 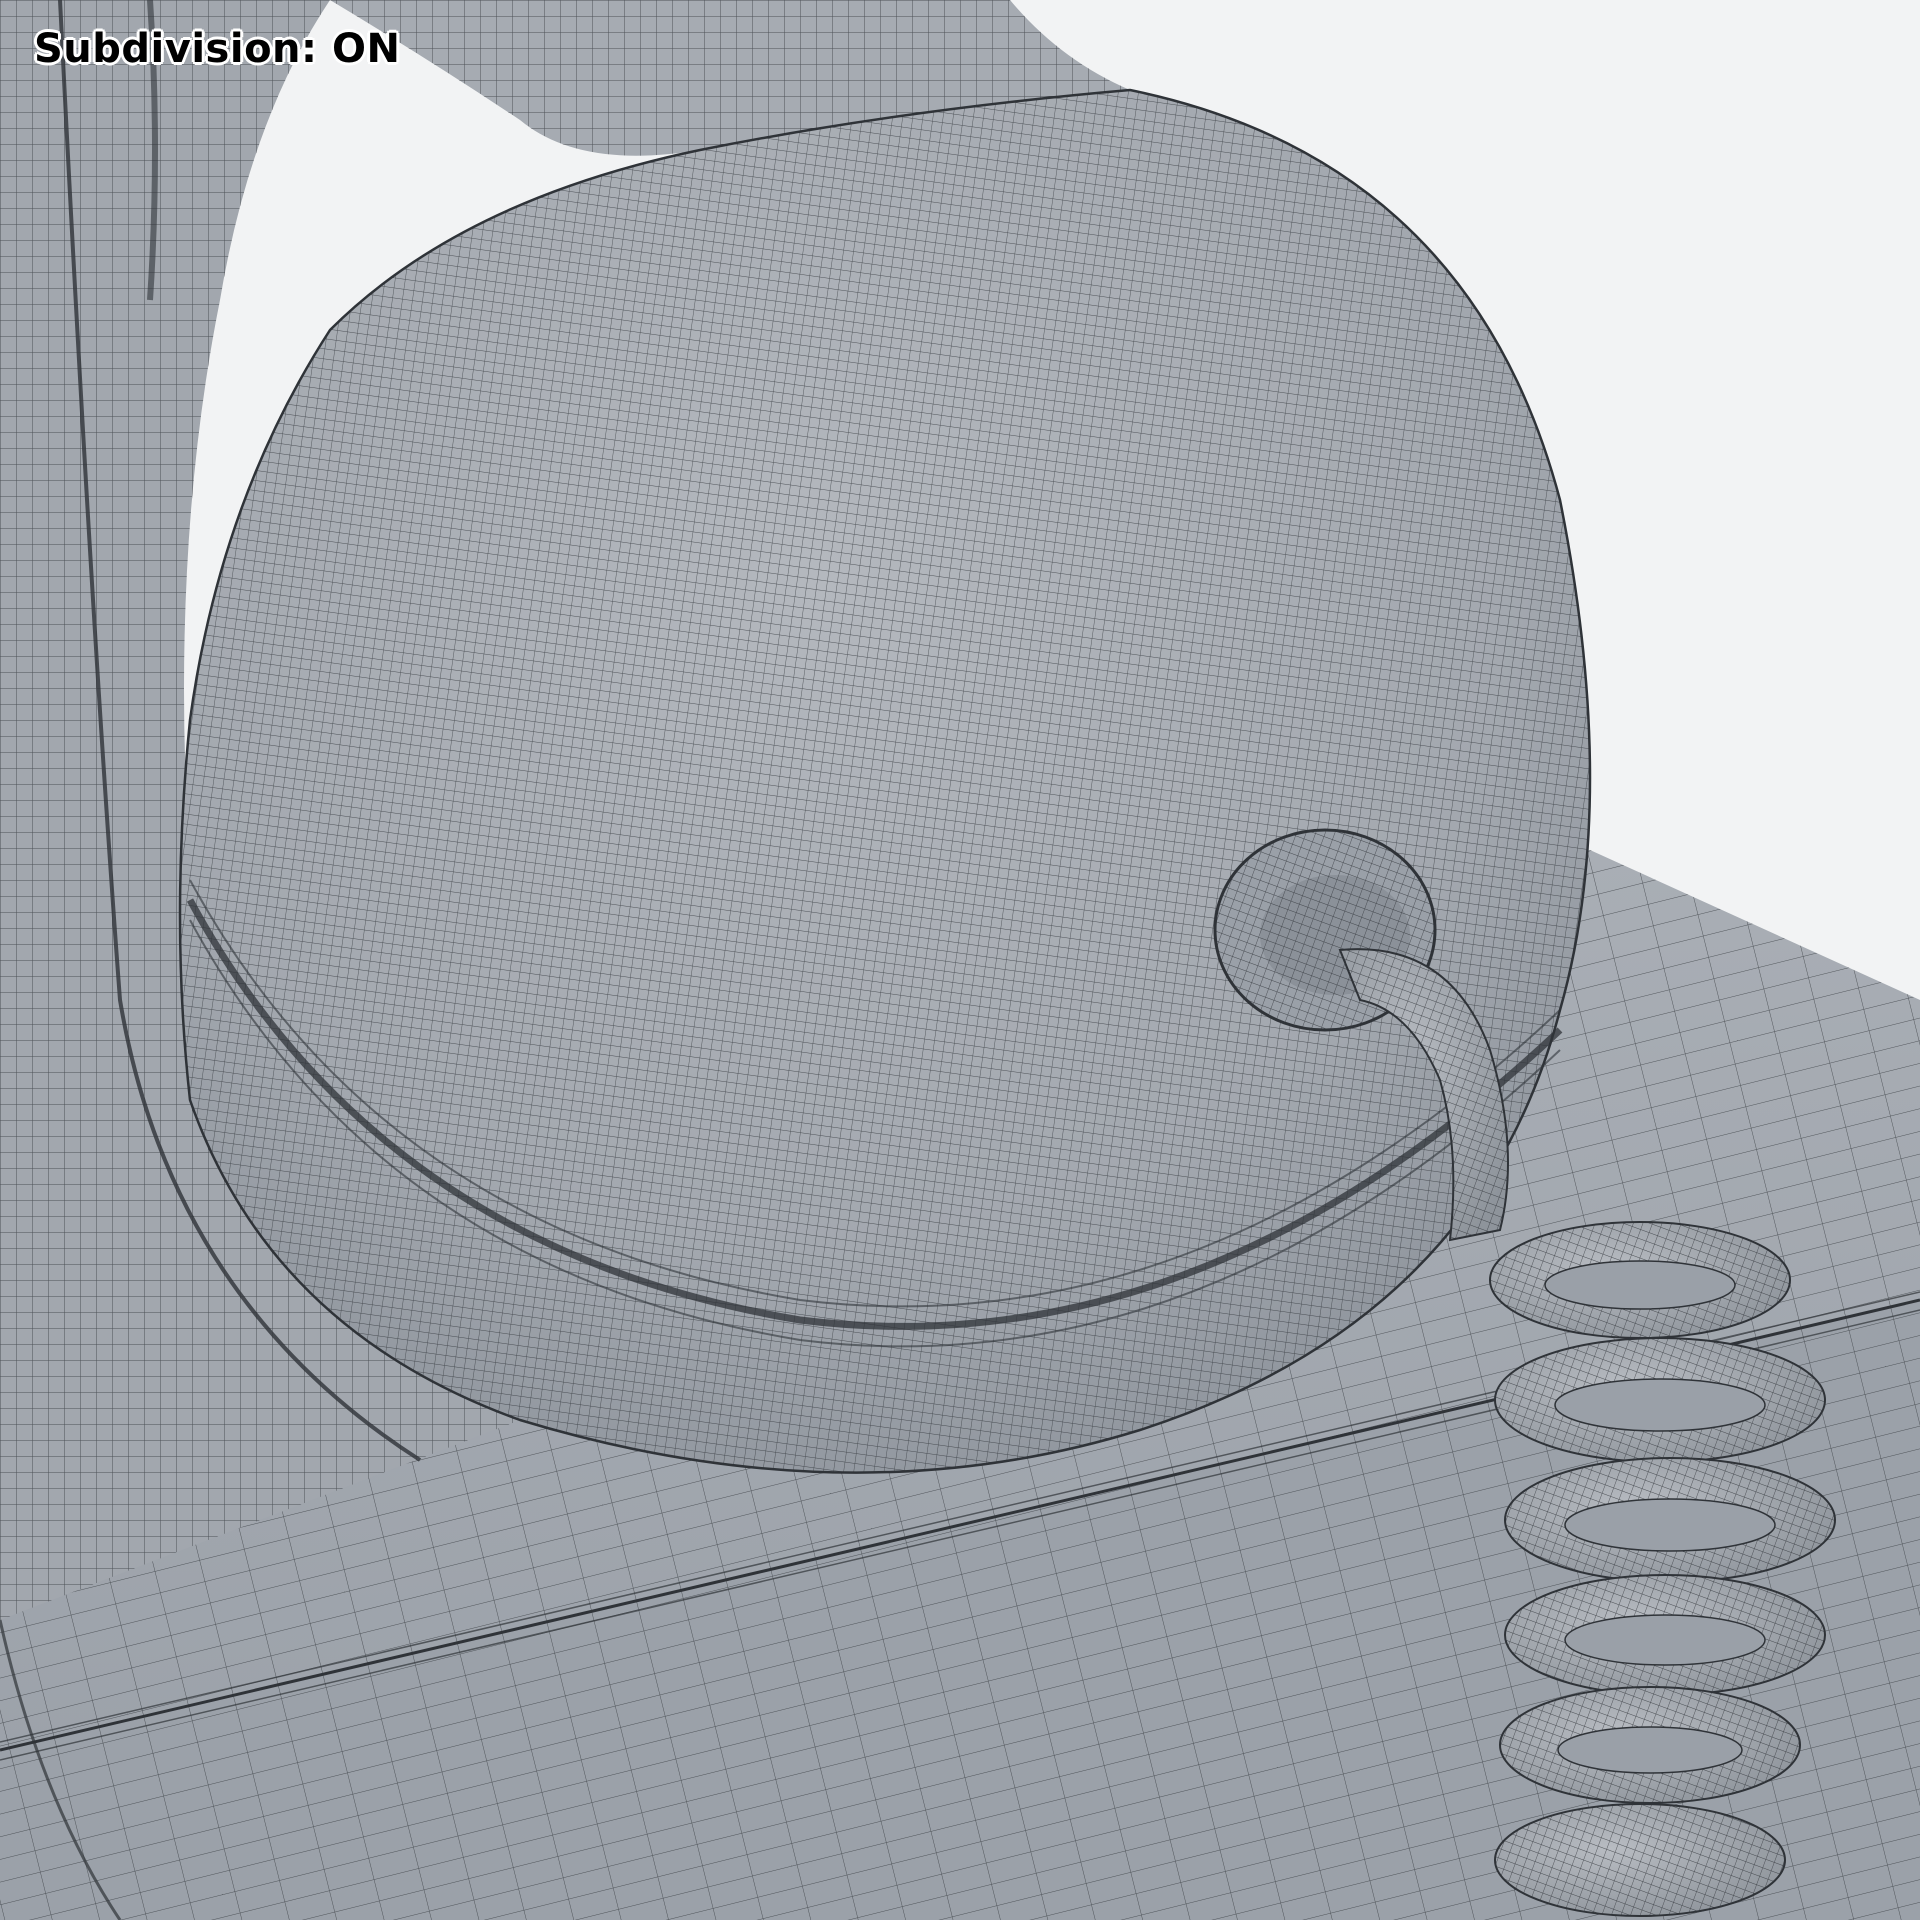 I want to click on subdivision-status-label: Subdivision: ON, so click(x=217, y=49).